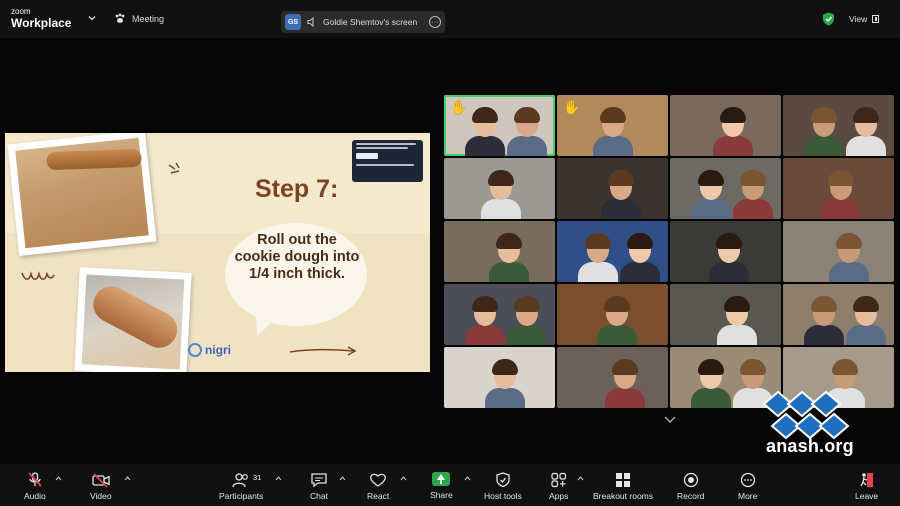  Describe the element at coordinates (866, 480) in the screenshot. I see `leave-icon` at that location.